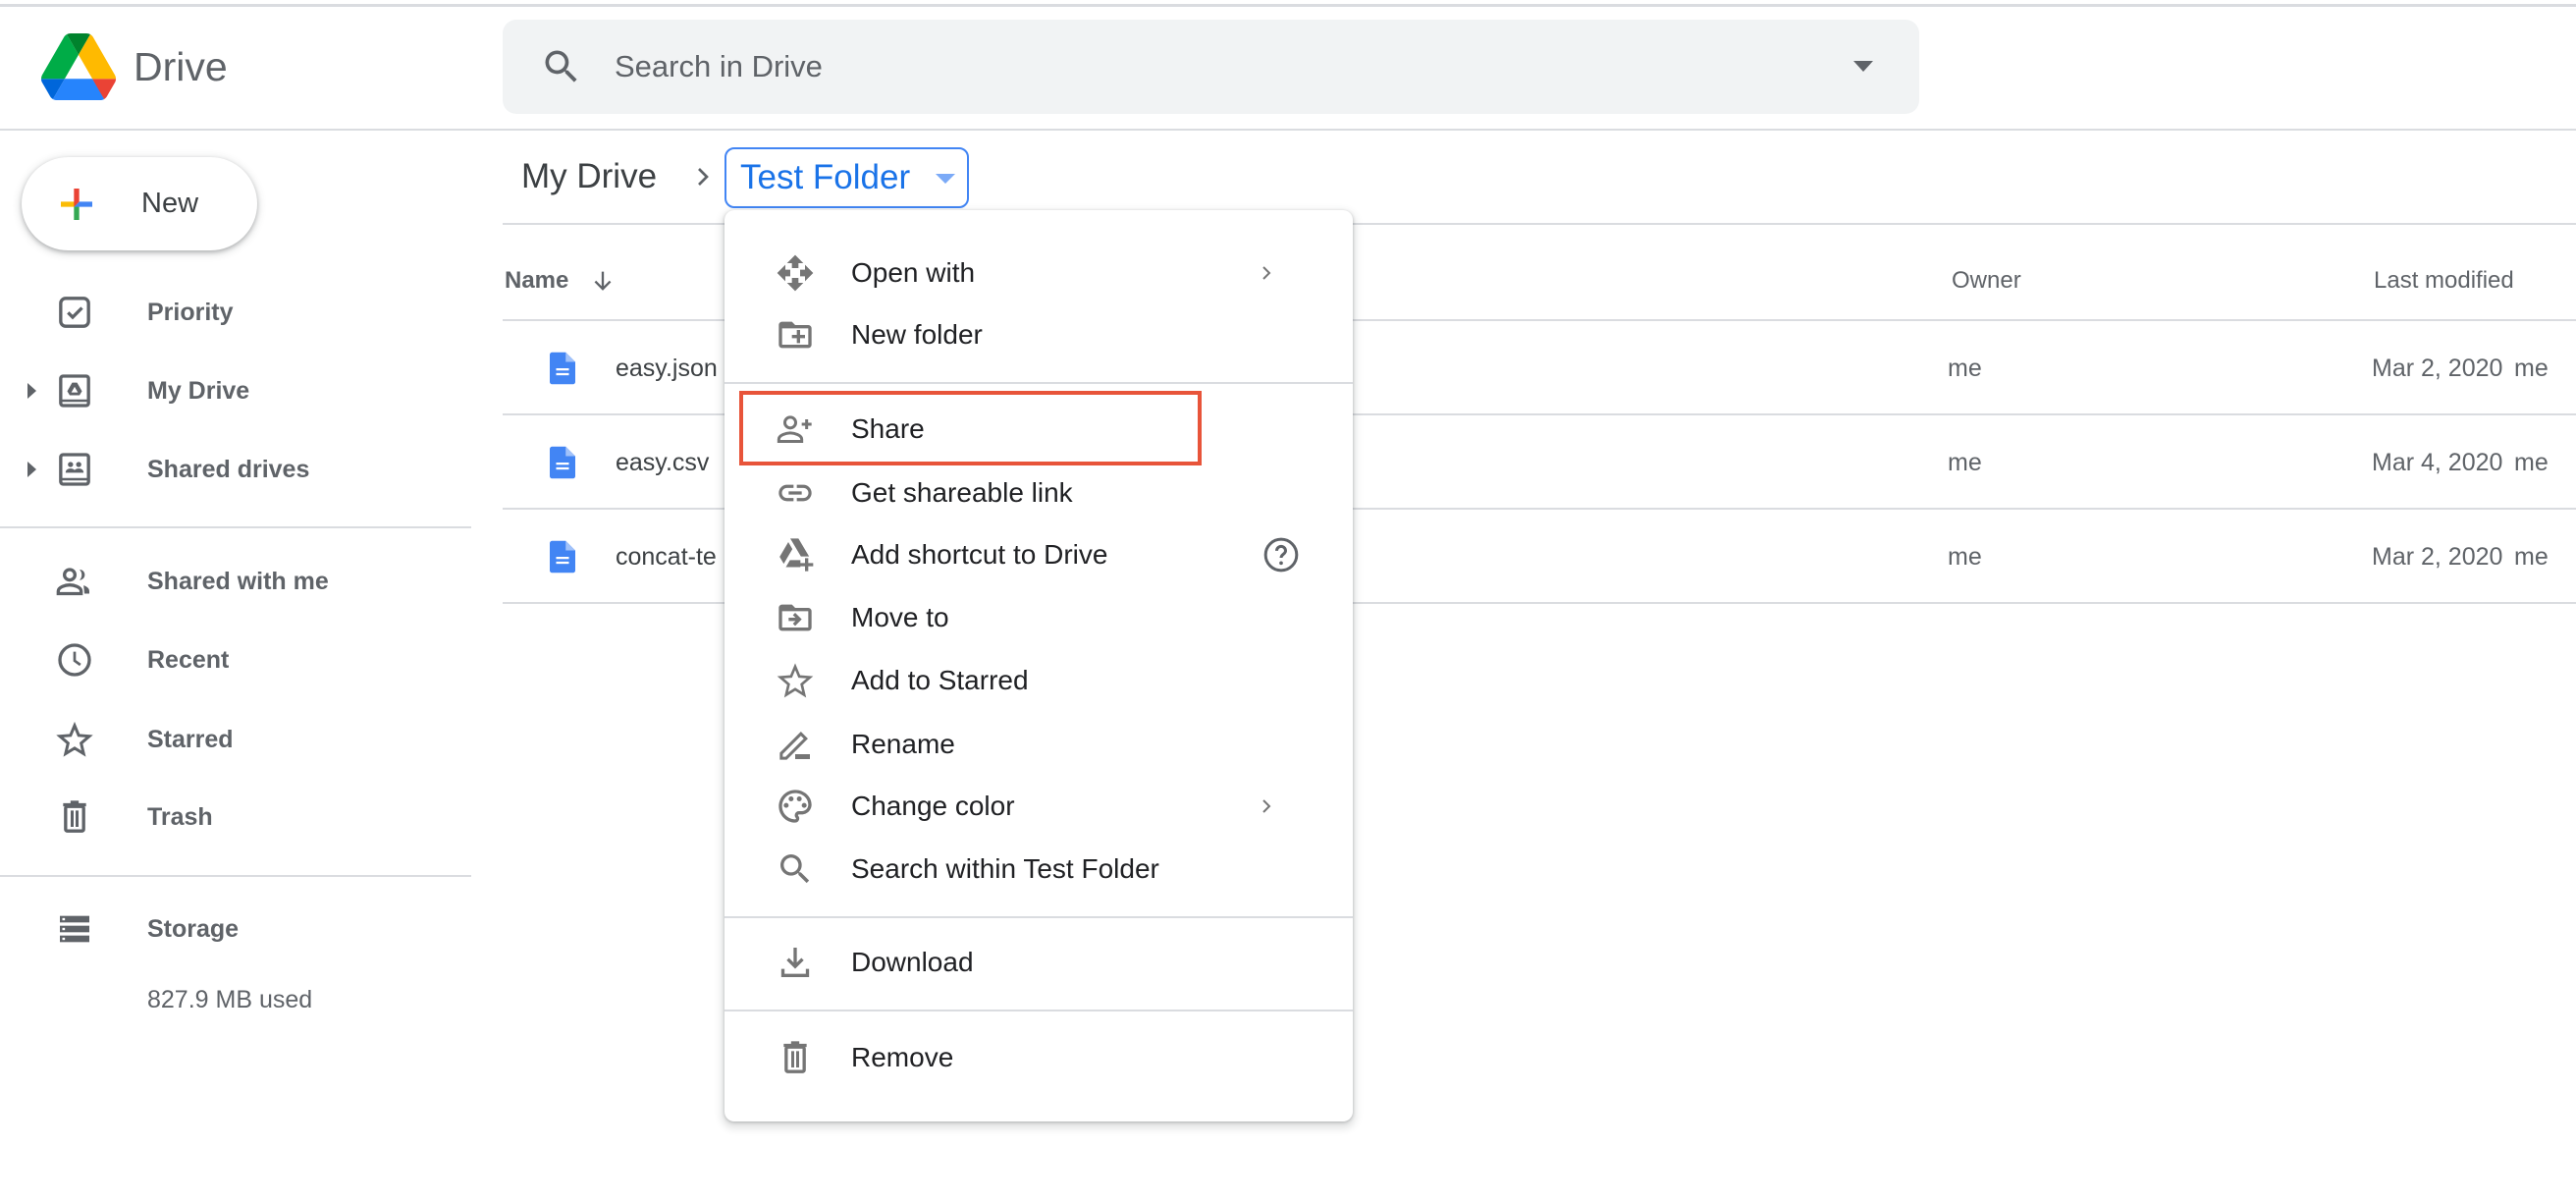 This screenshot has width=2576, height=1202. What do you see at coordinates (190, 312) in the screenshot?
I see `sidebar-item-label: Priority` at bounding box center [190, 312].